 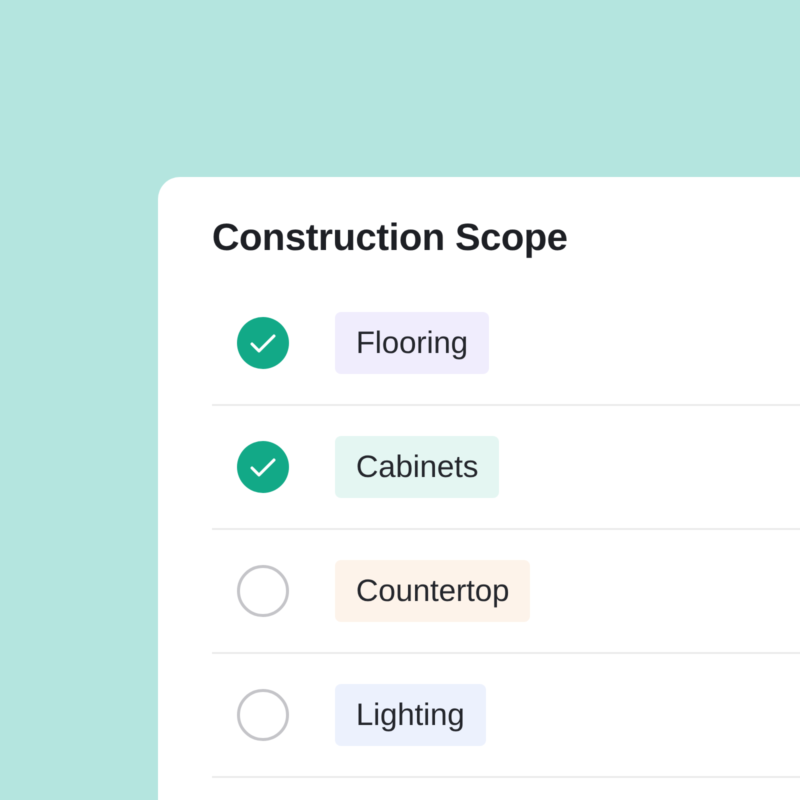 What do you see at coordinates (417, 467) in the screenshot?
I see `scope-tag: Cabinets` at bounding box center [417, 467].